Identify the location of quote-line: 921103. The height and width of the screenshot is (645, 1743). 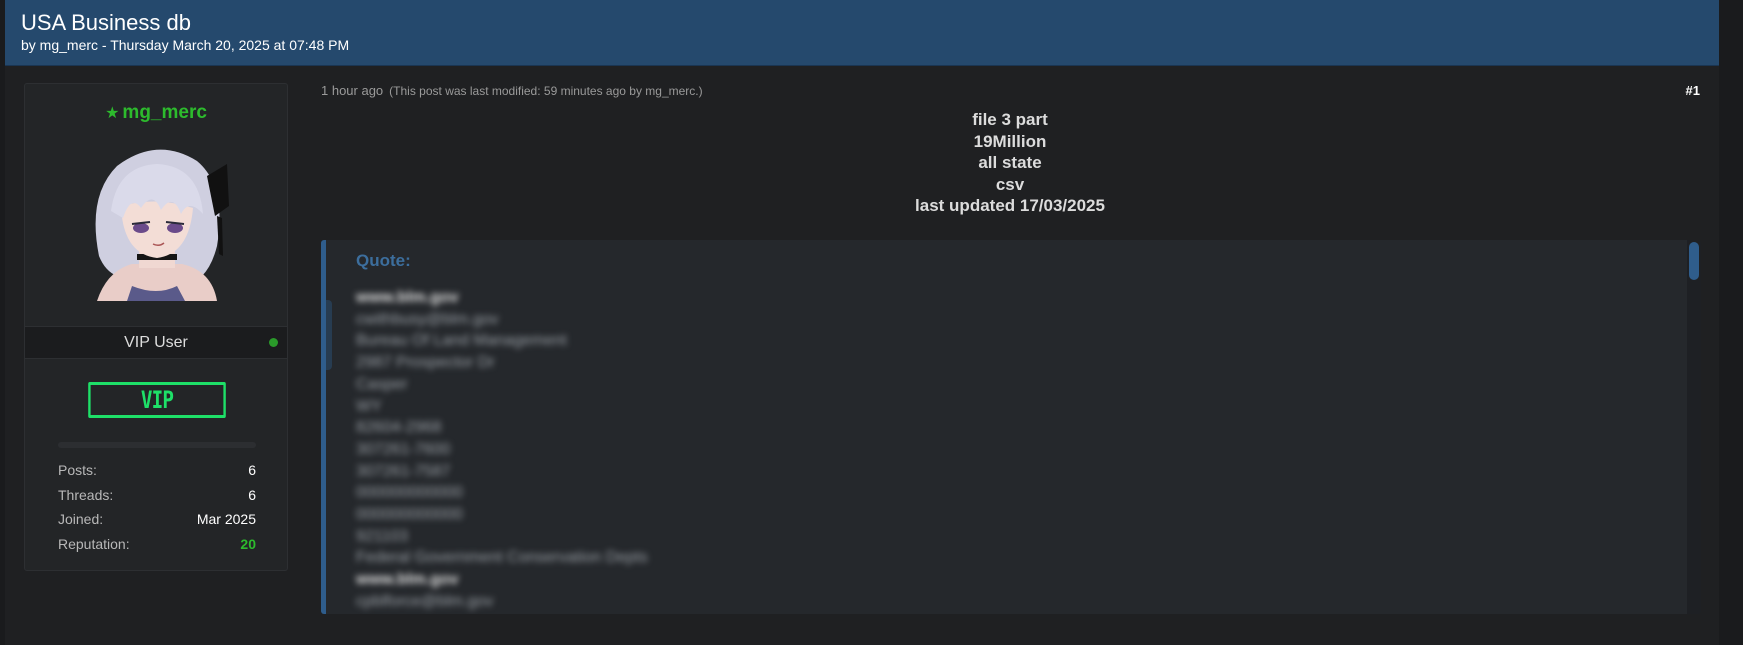
(382, 536).